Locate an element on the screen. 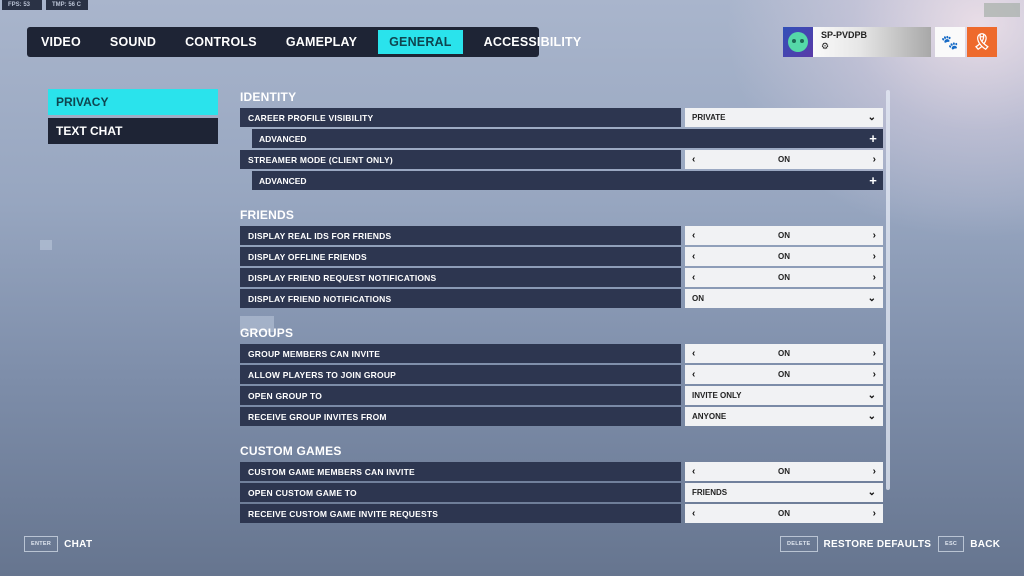 The image size is (1024, 576). display-real-ids-toggle: ‹ ON › is located at coordinates (784, 235).